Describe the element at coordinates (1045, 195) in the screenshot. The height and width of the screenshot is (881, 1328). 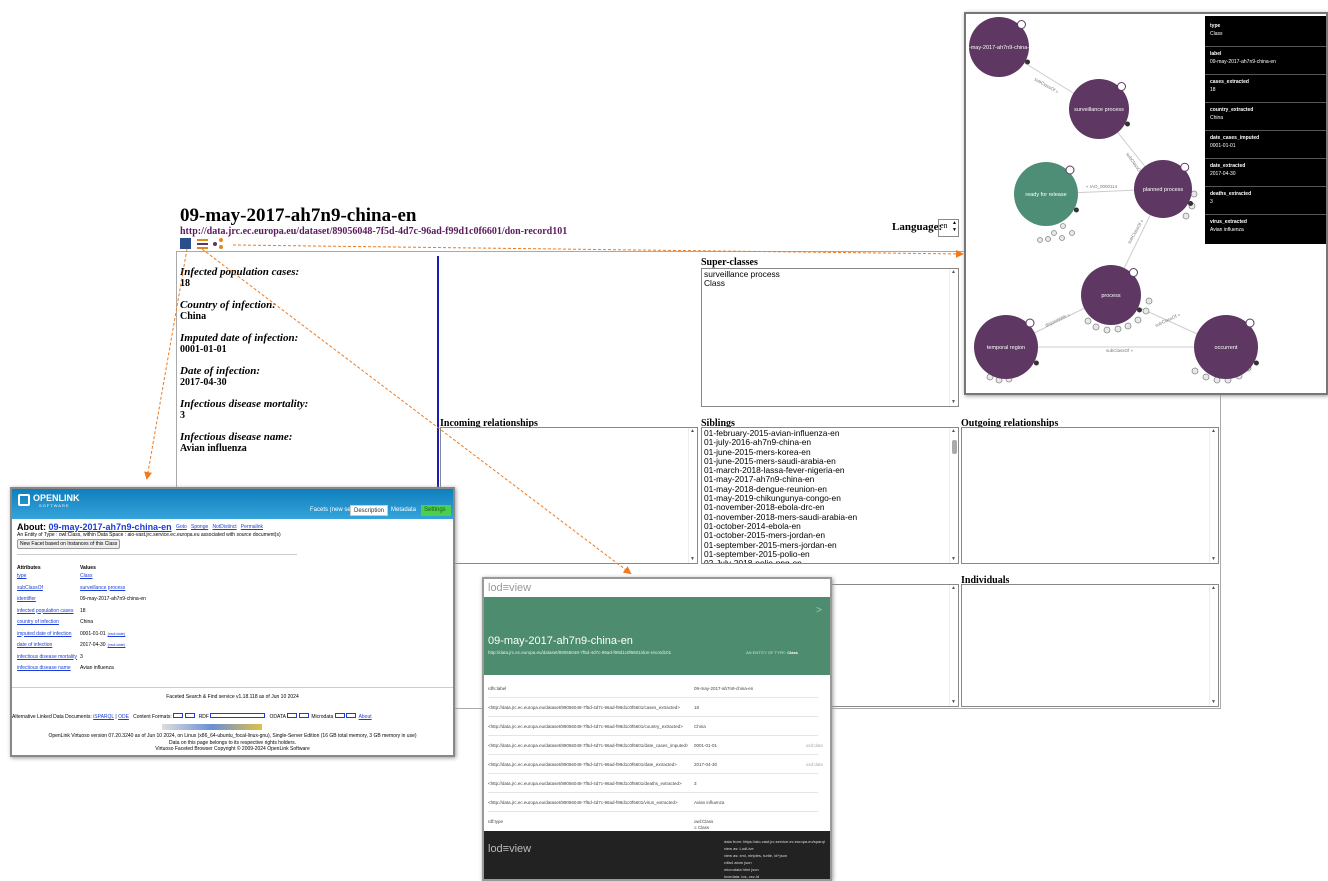
I see `graph-node-label: ready for release` at that location.